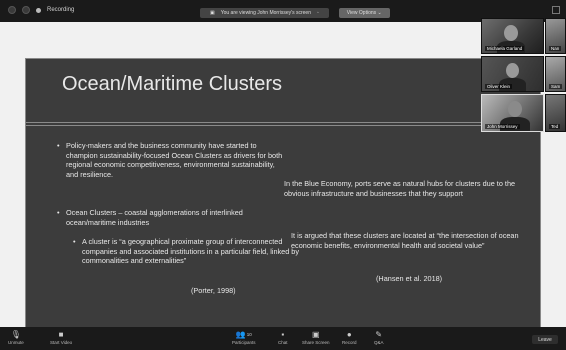  Describe the element at coordinates (12, 10) in the screenshot. I see `info-icon` at that location.